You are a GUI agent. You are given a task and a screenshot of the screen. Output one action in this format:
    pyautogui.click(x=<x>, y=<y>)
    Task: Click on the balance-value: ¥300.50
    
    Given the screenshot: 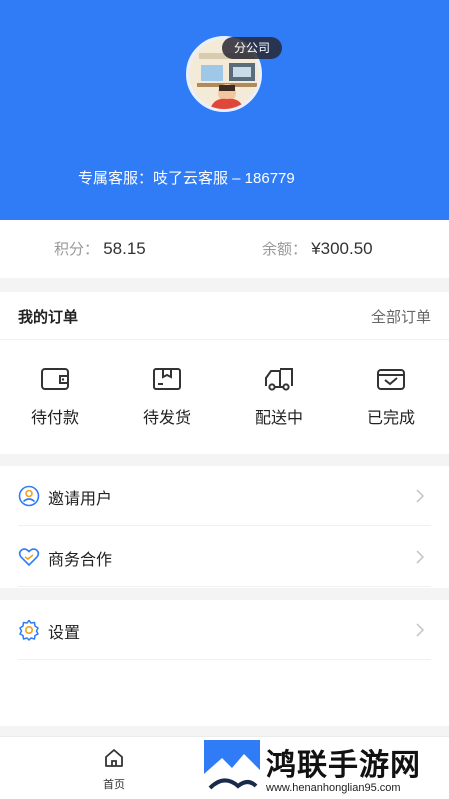 What is the action you would take?
    pyautogui.click(x=342, y=248)
    